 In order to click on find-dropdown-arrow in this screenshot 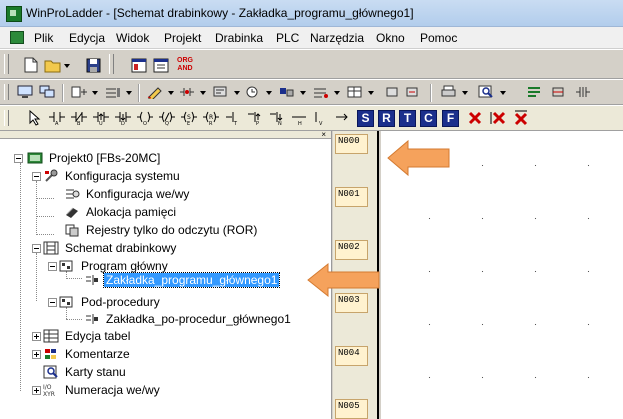, I will do `click(503, 93)`.